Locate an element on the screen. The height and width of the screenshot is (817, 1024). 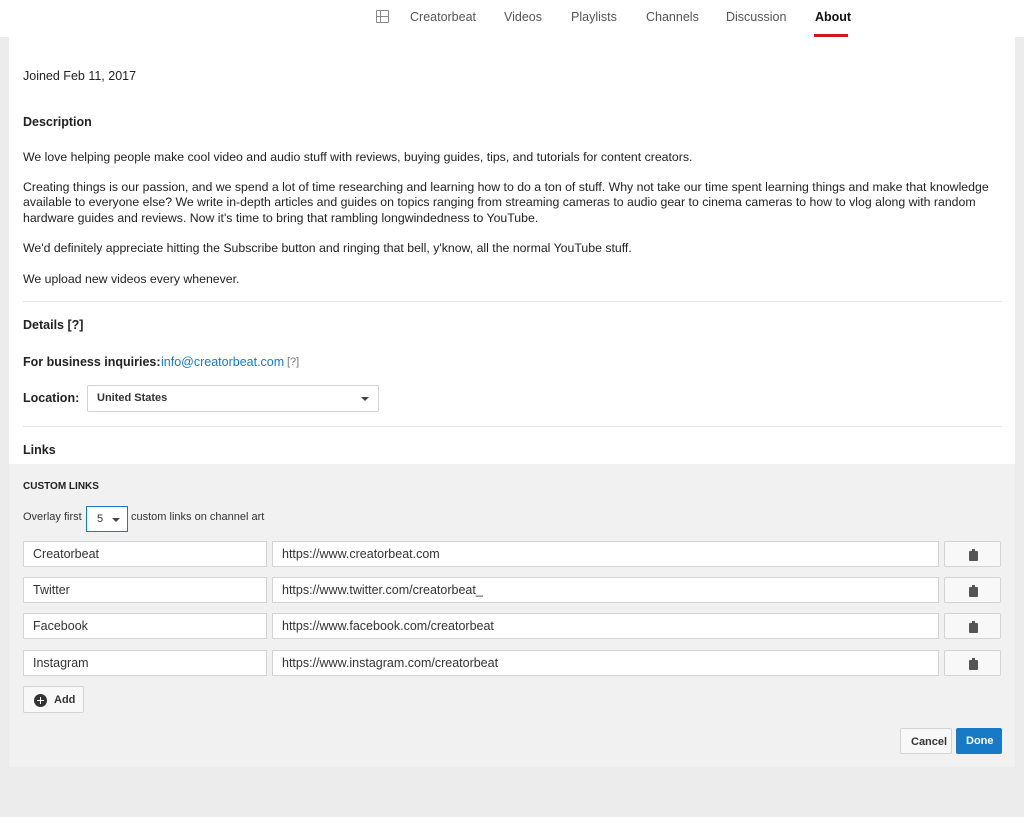
location-select: United States is located at coordinates (233, 398).